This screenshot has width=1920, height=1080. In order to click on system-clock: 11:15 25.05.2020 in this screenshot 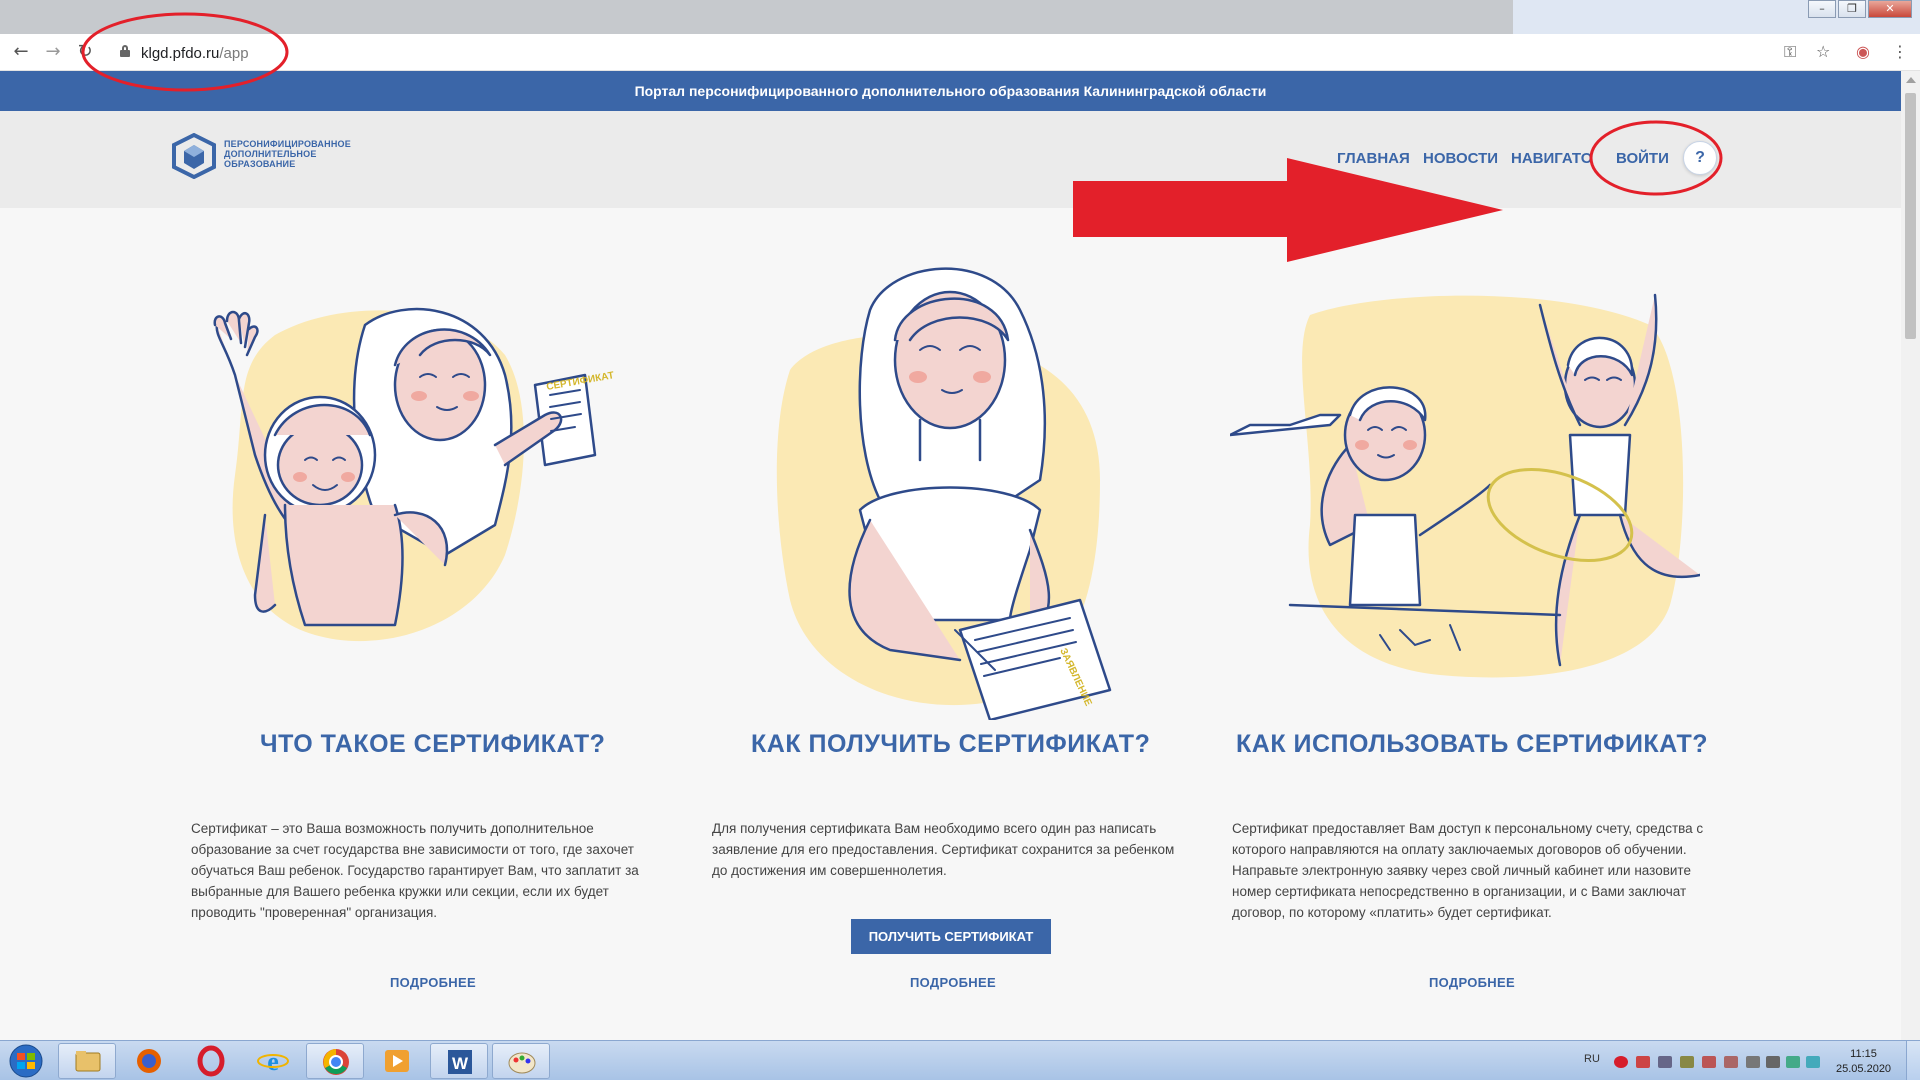, I will do `click(1863, 1062)`.